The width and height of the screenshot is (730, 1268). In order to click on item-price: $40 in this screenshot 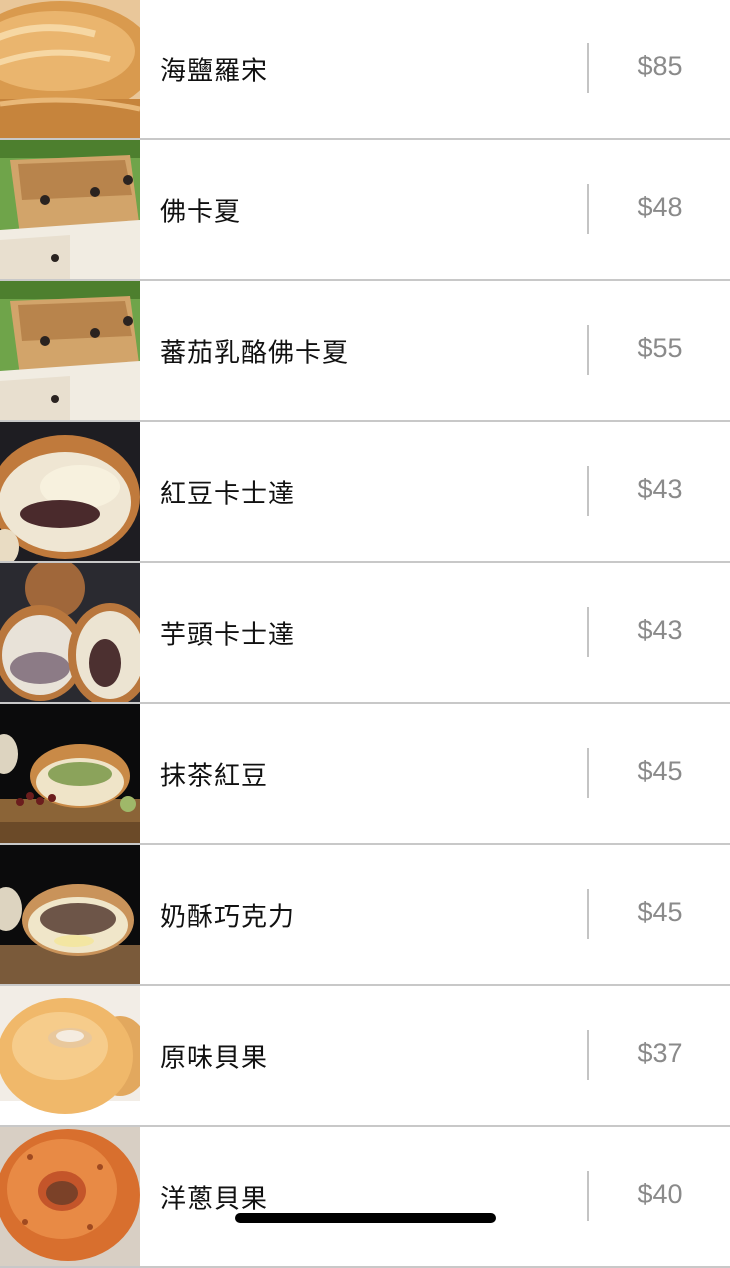, I will do `click(660, 1193)`.